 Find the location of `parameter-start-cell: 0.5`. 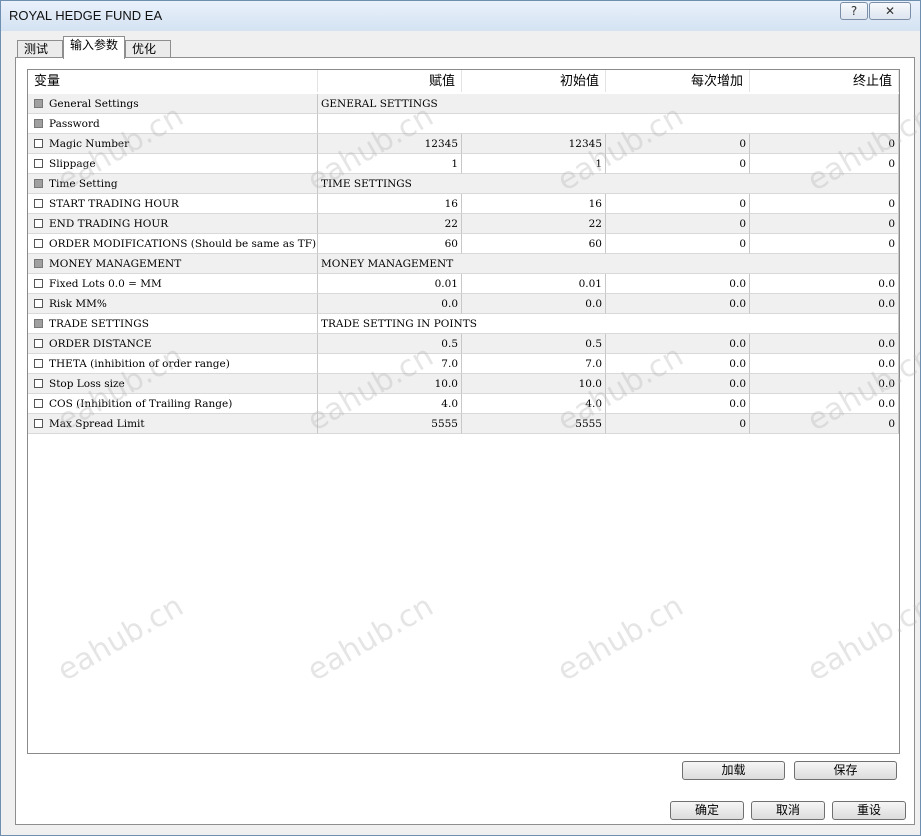

parameter-start-cell: 0.5 is located at coordinates (534, 344).